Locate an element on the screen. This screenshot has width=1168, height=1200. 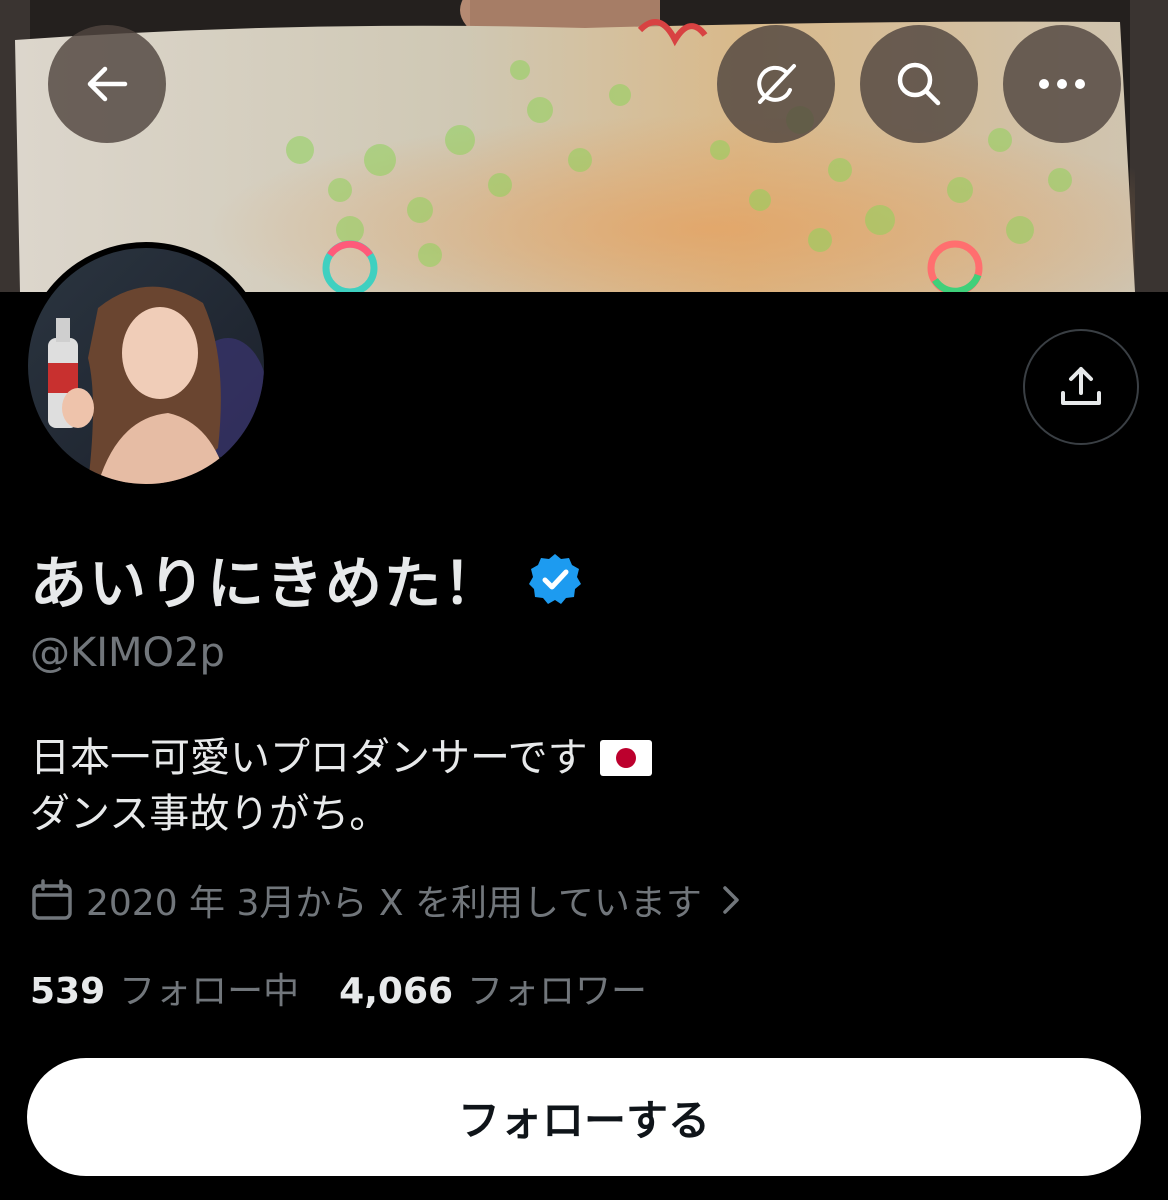
profile-avatar is located at coordinates (146, 366).